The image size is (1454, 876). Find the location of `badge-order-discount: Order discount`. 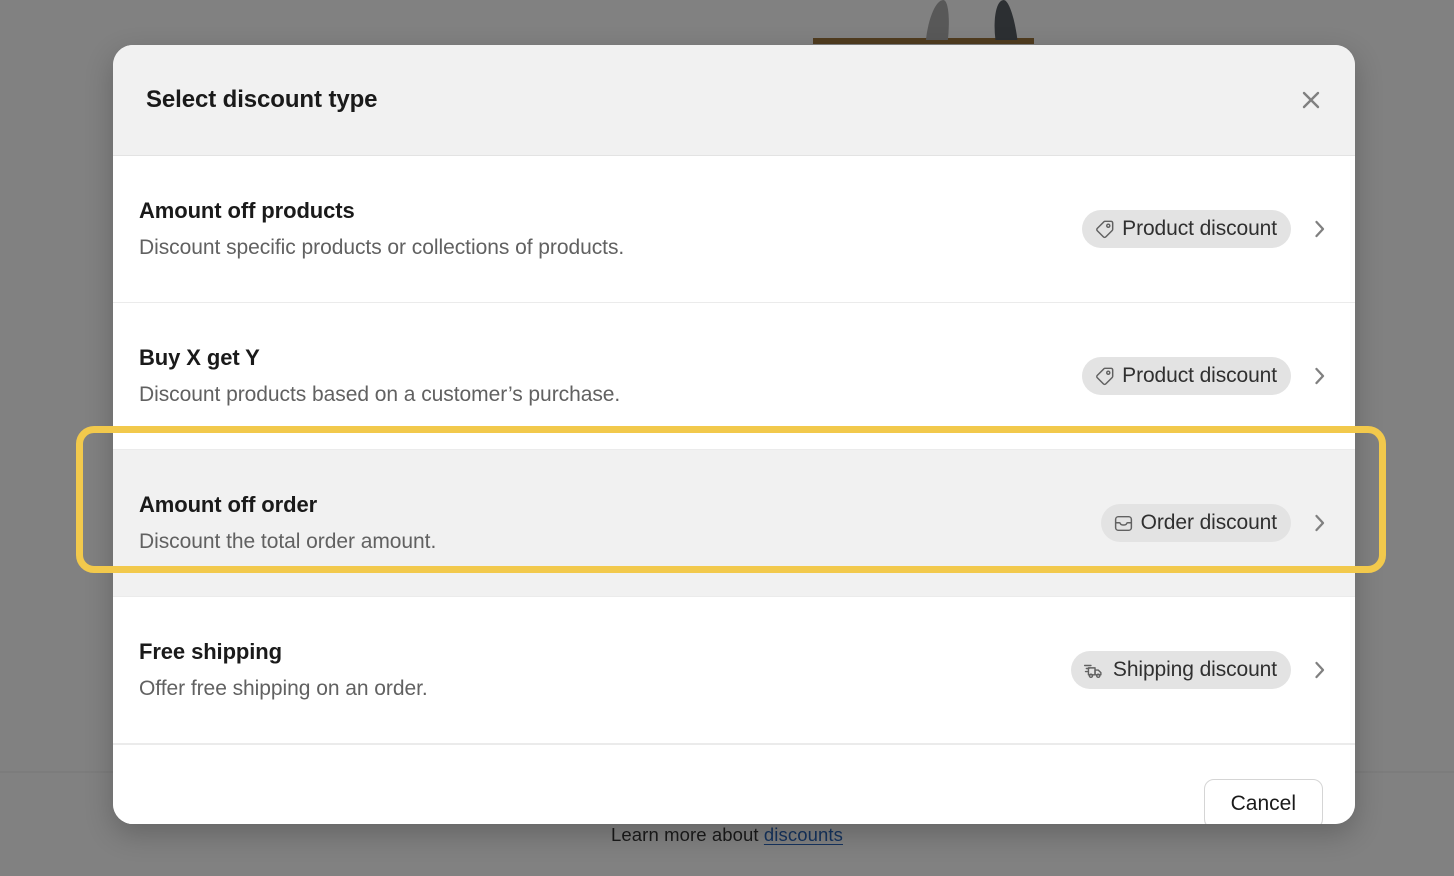

badge-order-discount: Order discount is located at coordinates (1195, 523).